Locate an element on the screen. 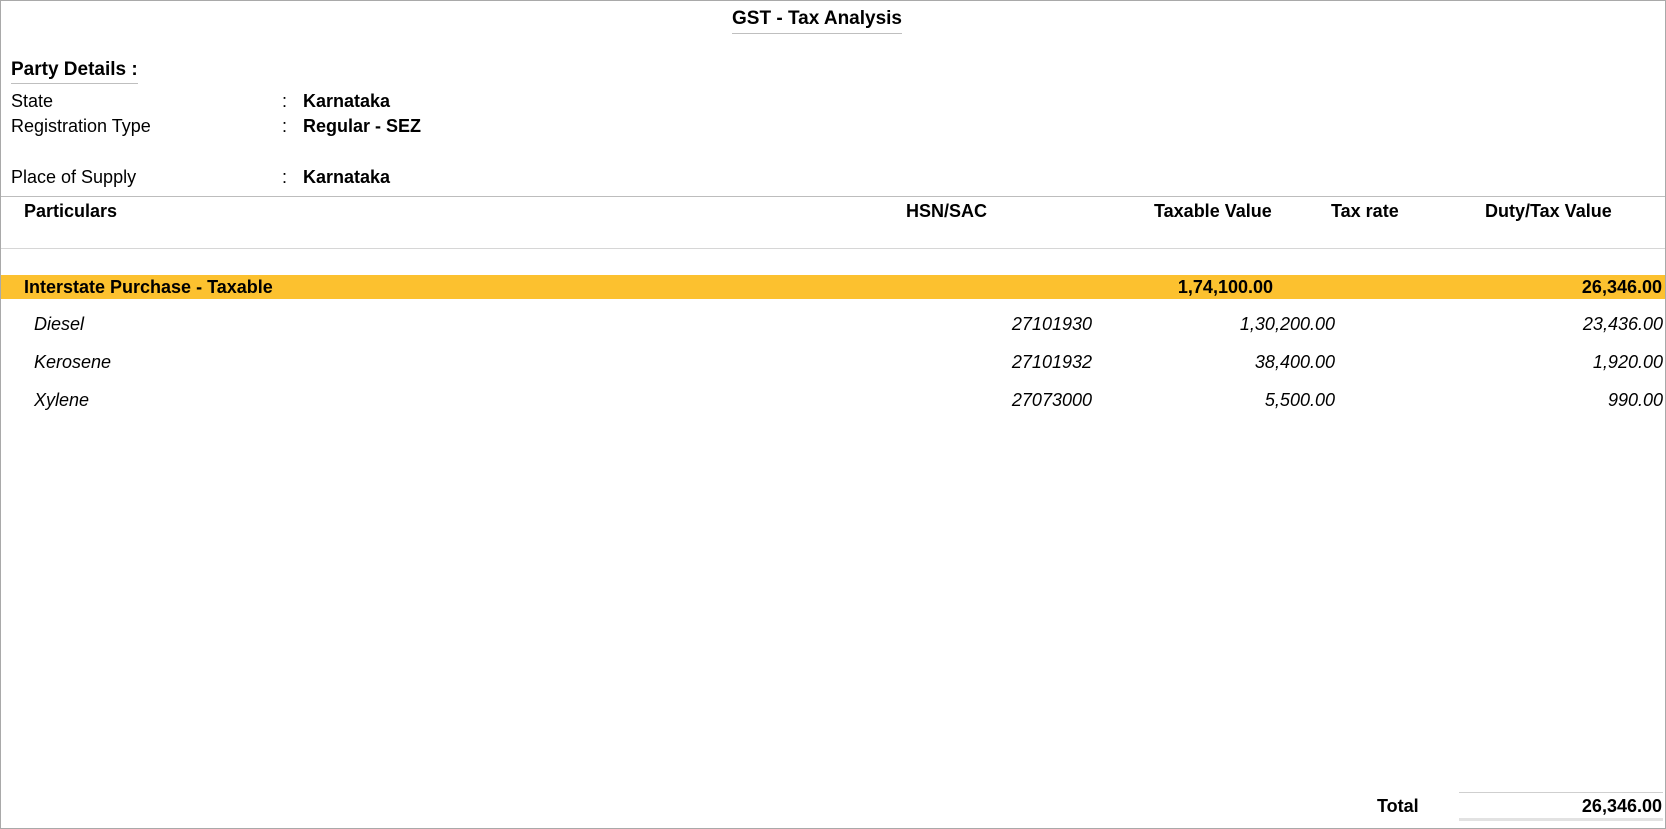  item-name: Xylene is located at coordinates (62, 400).